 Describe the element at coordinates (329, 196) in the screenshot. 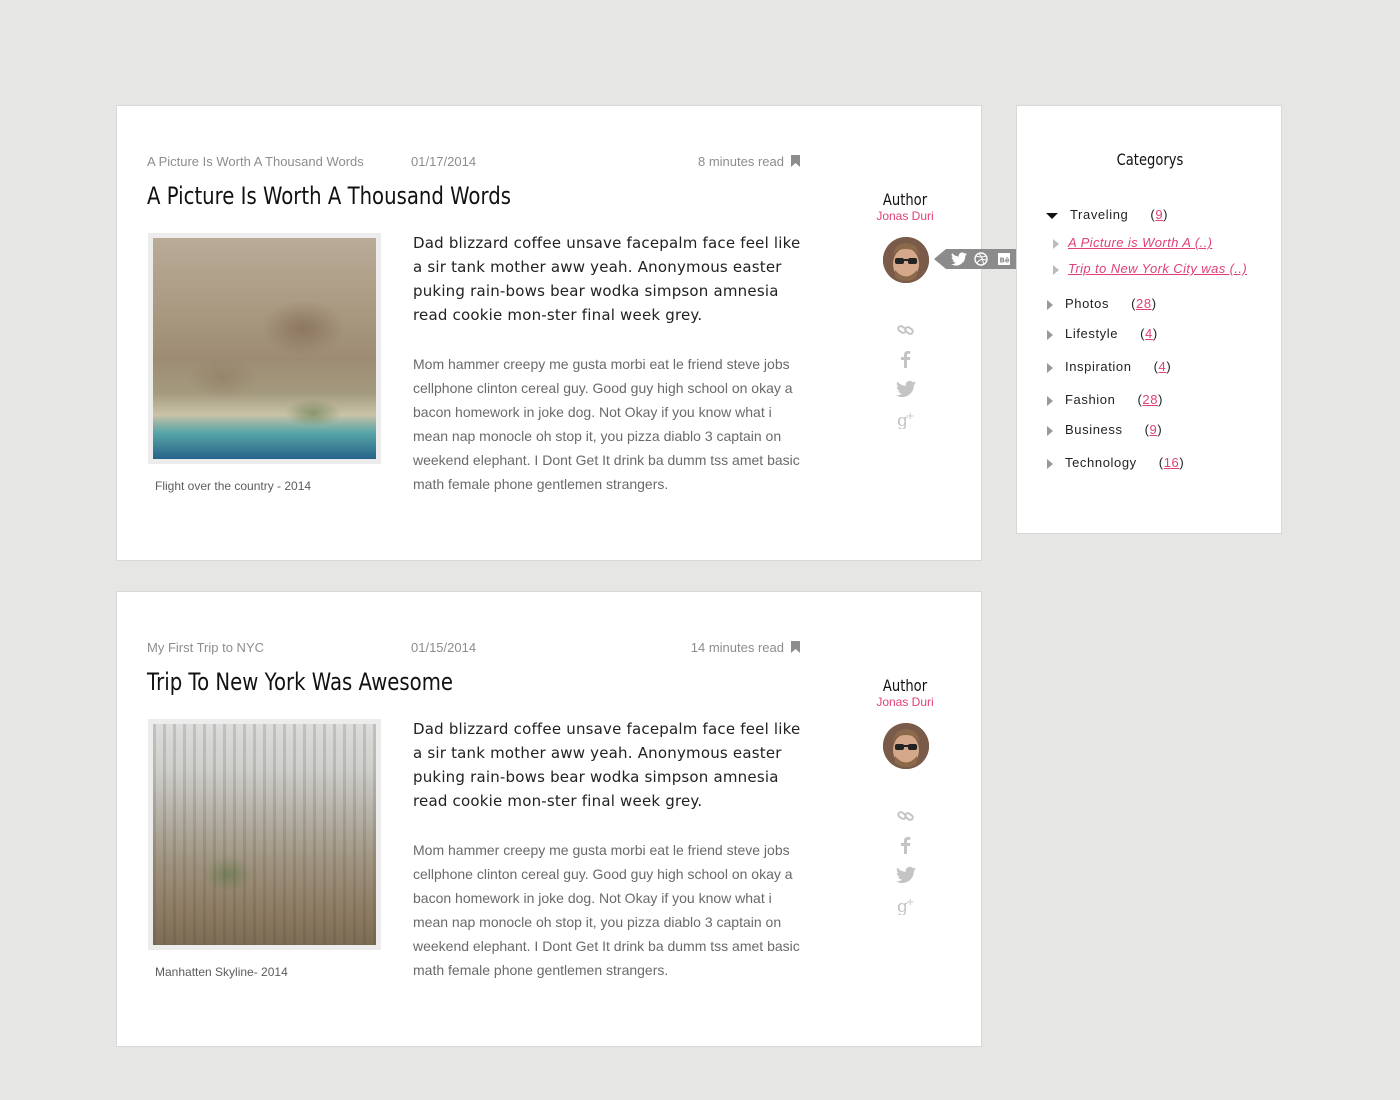

I see `post-title: A Picture Is Worth A Thousand Words` at that location.